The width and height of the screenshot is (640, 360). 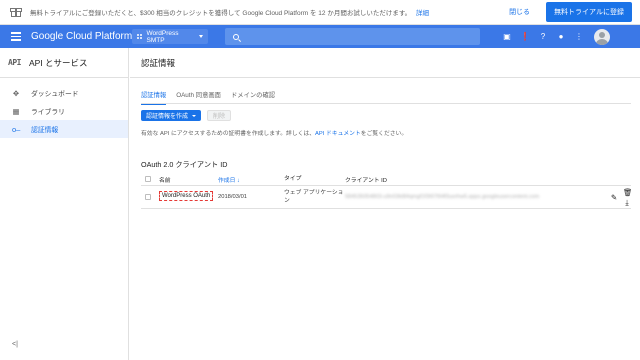 I want to click on project-selector: WordPress SMTP, so click(x=170, y=36).